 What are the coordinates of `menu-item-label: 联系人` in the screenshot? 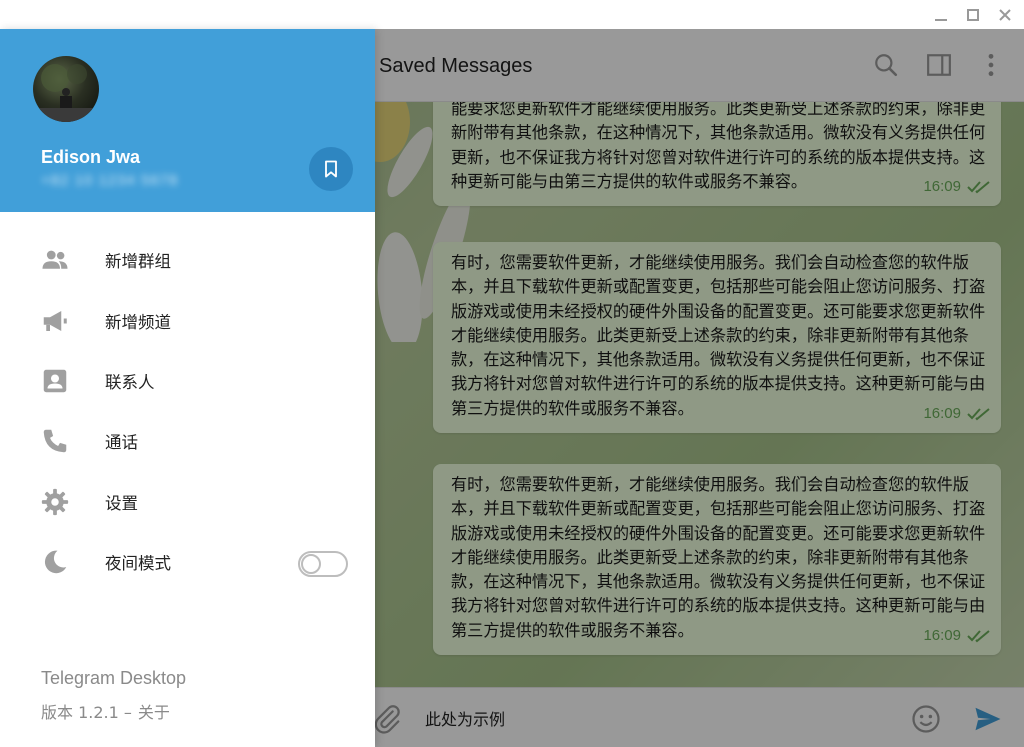 It's located at (130, 382).